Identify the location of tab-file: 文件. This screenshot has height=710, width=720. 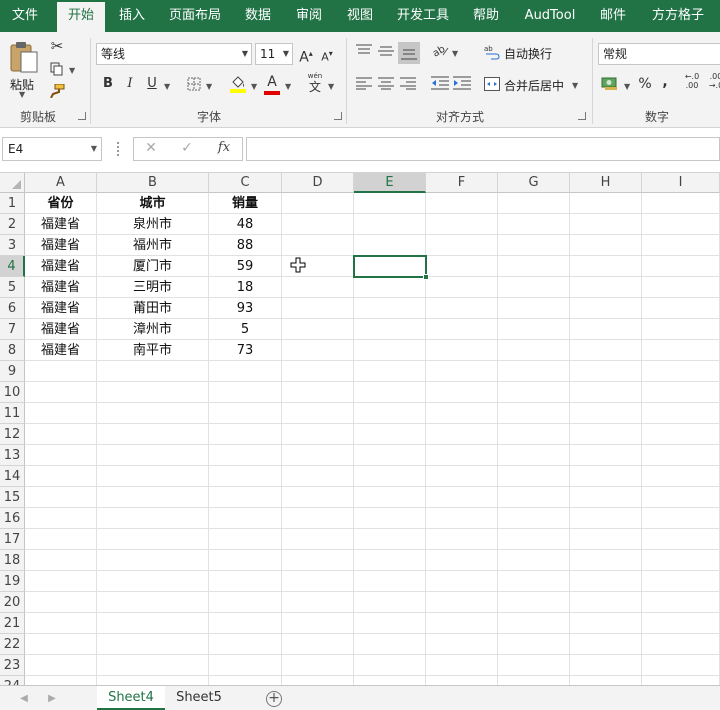
(25, 16).